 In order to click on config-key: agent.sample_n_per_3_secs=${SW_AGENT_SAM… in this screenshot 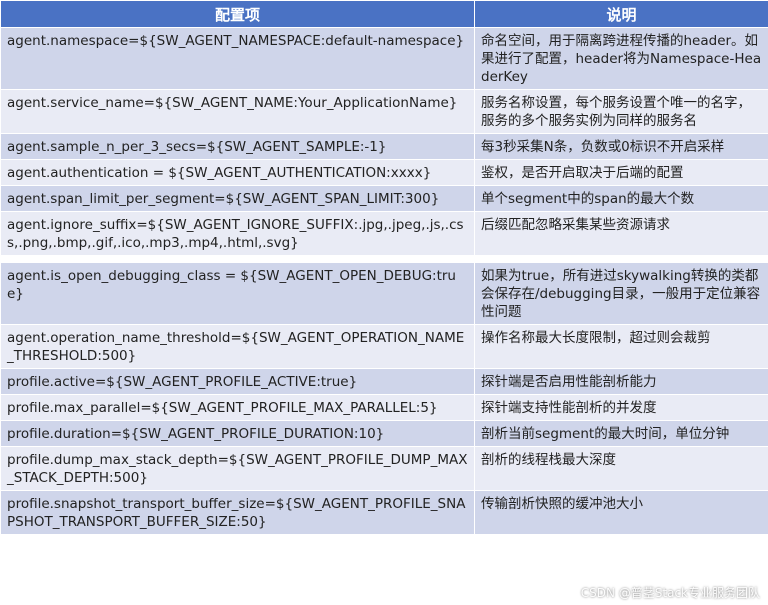, I will do `click(237, 146)`.